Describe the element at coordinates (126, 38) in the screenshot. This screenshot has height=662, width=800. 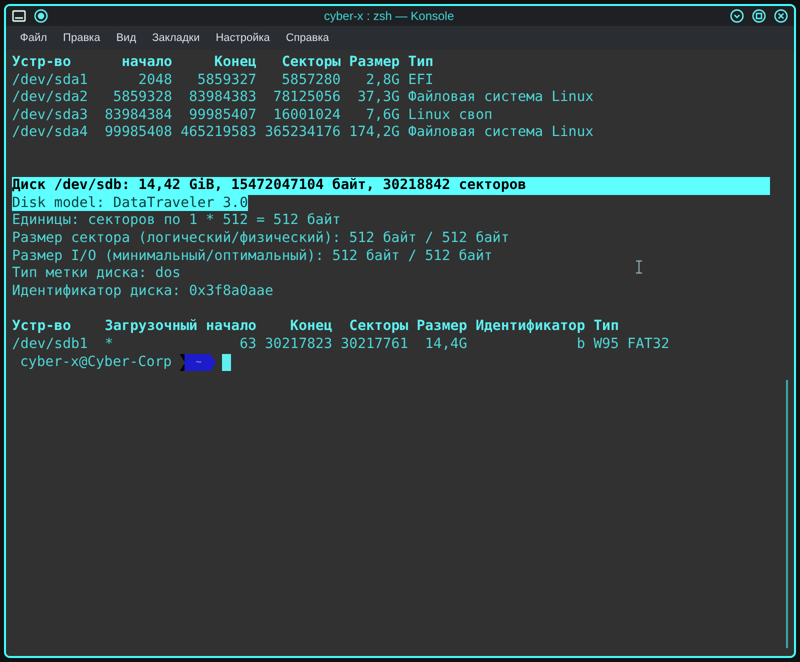
I see `menu-item: Вид` at that location.